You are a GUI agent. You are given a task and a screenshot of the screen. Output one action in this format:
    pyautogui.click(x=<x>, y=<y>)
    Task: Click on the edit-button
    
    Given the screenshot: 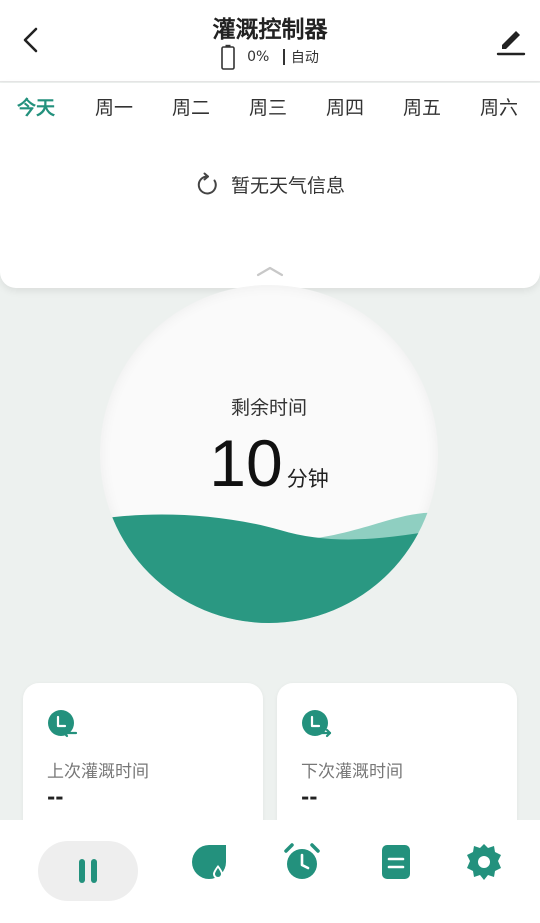 What is the action you would take?
    pyautogui.click(x=510, y=40)
    